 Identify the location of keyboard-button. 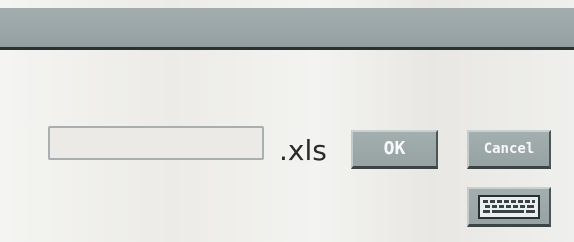
(509, 207).